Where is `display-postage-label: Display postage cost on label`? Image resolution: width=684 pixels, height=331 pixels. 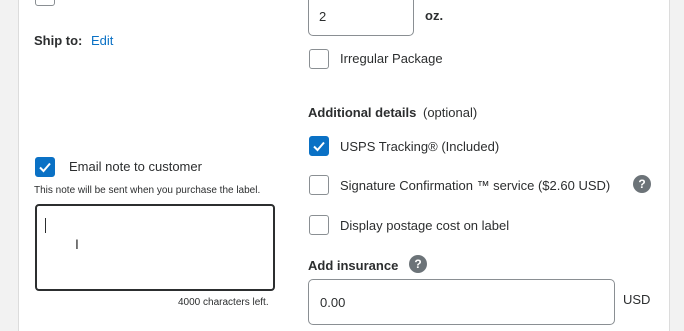 display-postage-label: Display postage cost on label is located at coordinates (425, 225).